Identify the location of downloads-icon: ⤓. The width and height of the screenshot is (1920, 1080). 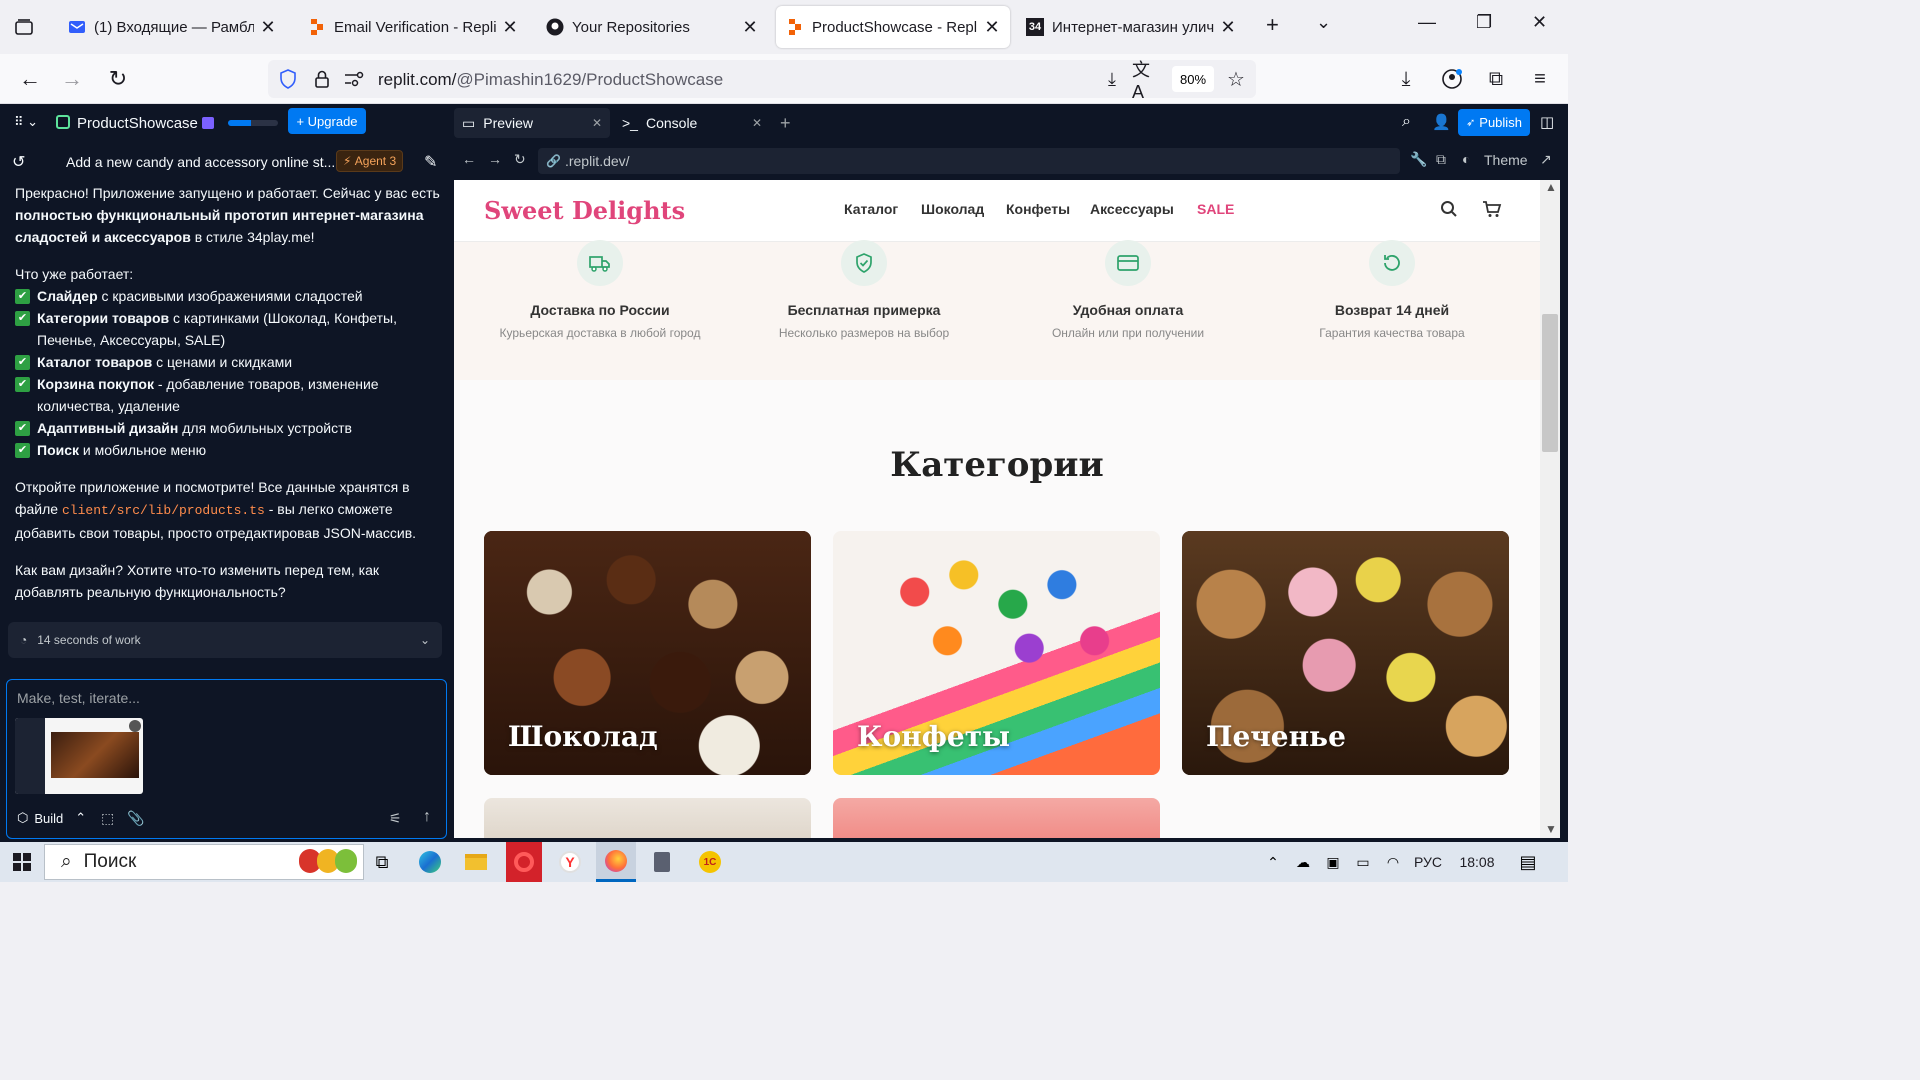
(1406, 79).